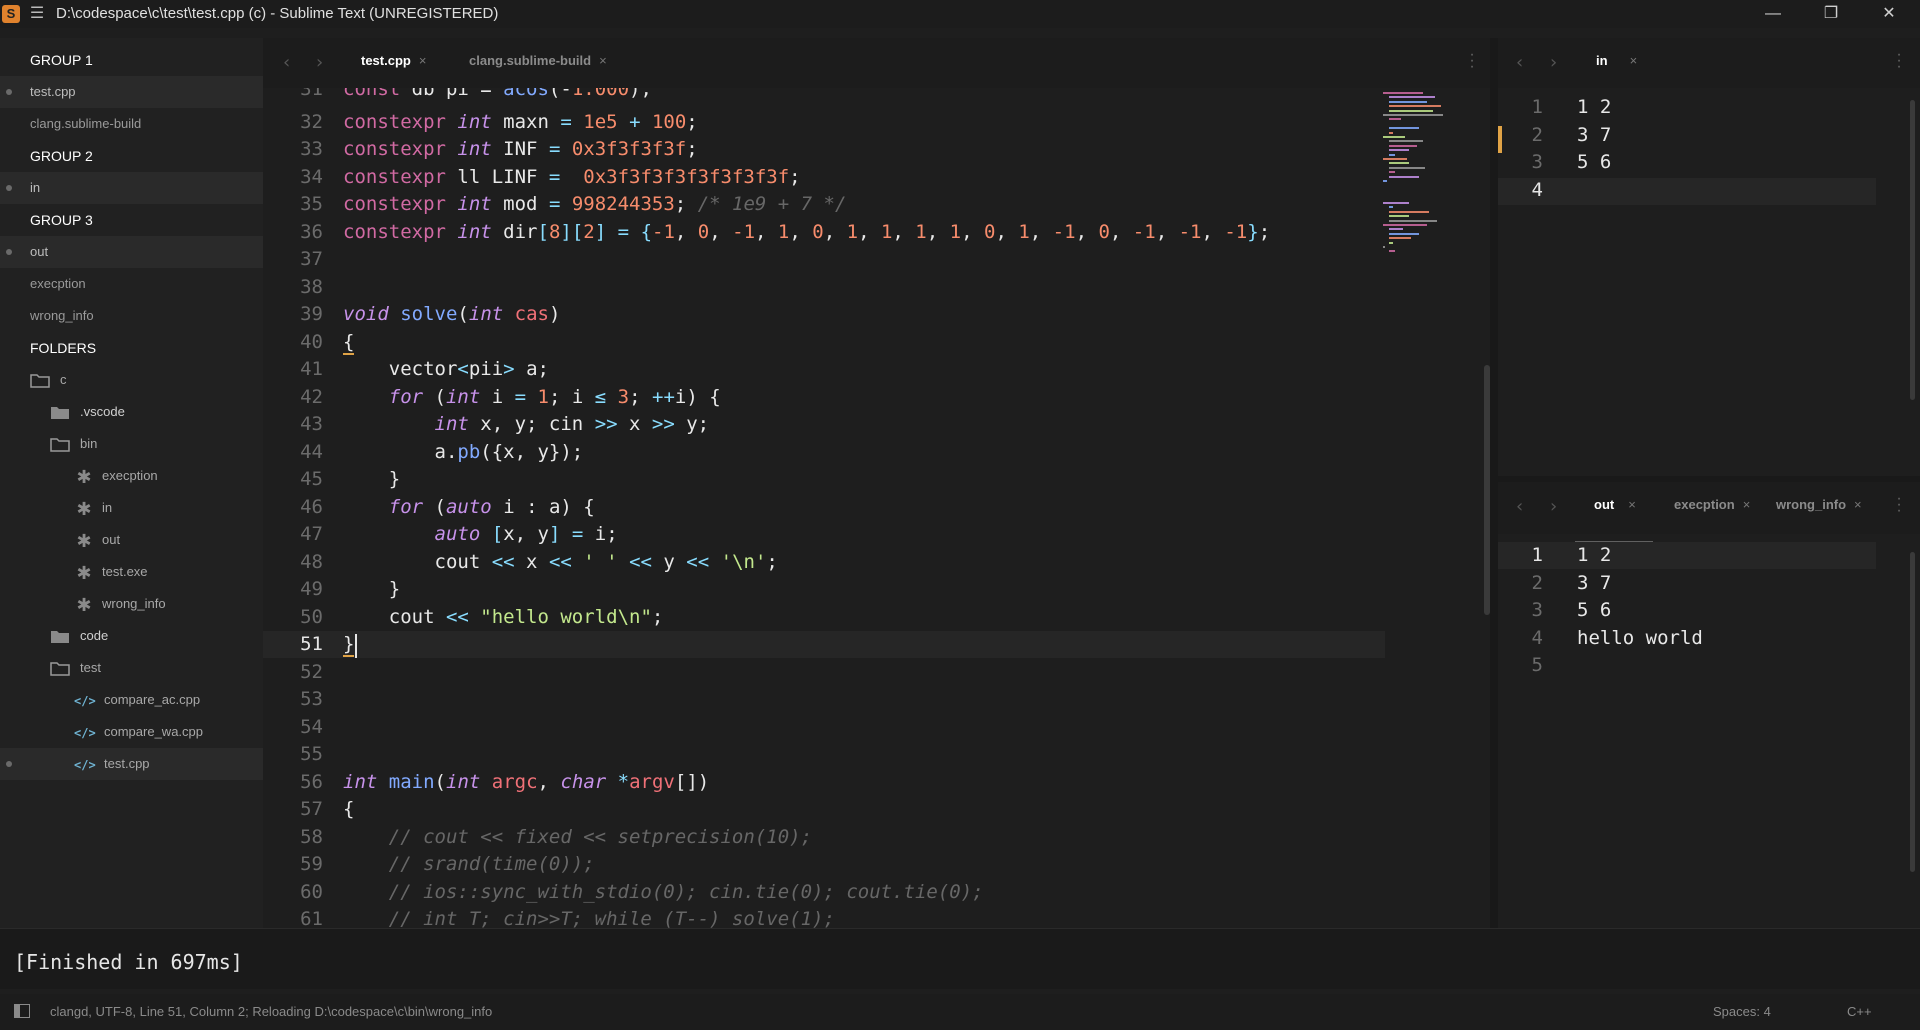 The image size is (1920, 1030). Describe the element at coordinates (131, 636) in the screenshot. I see `folder-code: code` at that location.